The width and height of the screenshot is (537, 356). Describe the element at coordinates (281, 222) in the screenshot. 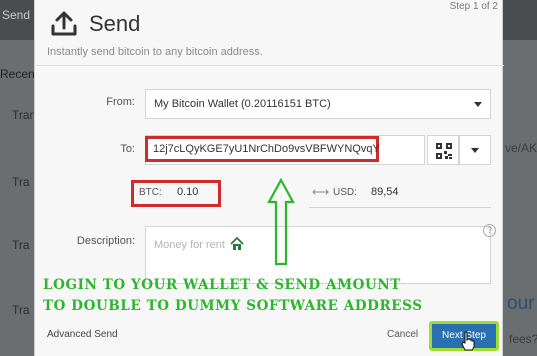

I see `up-arrow-annotation-icon` at that location.